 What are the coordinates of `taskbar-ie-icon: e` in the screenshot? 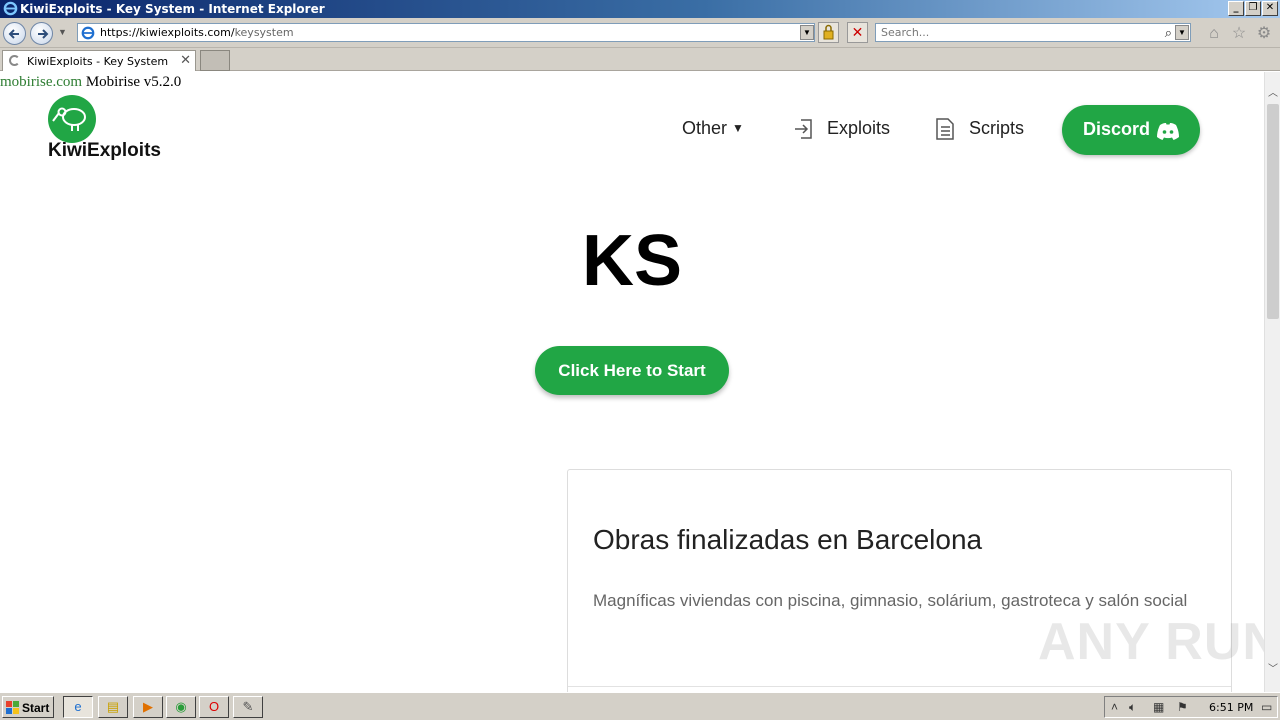 It's located at (78, 707).